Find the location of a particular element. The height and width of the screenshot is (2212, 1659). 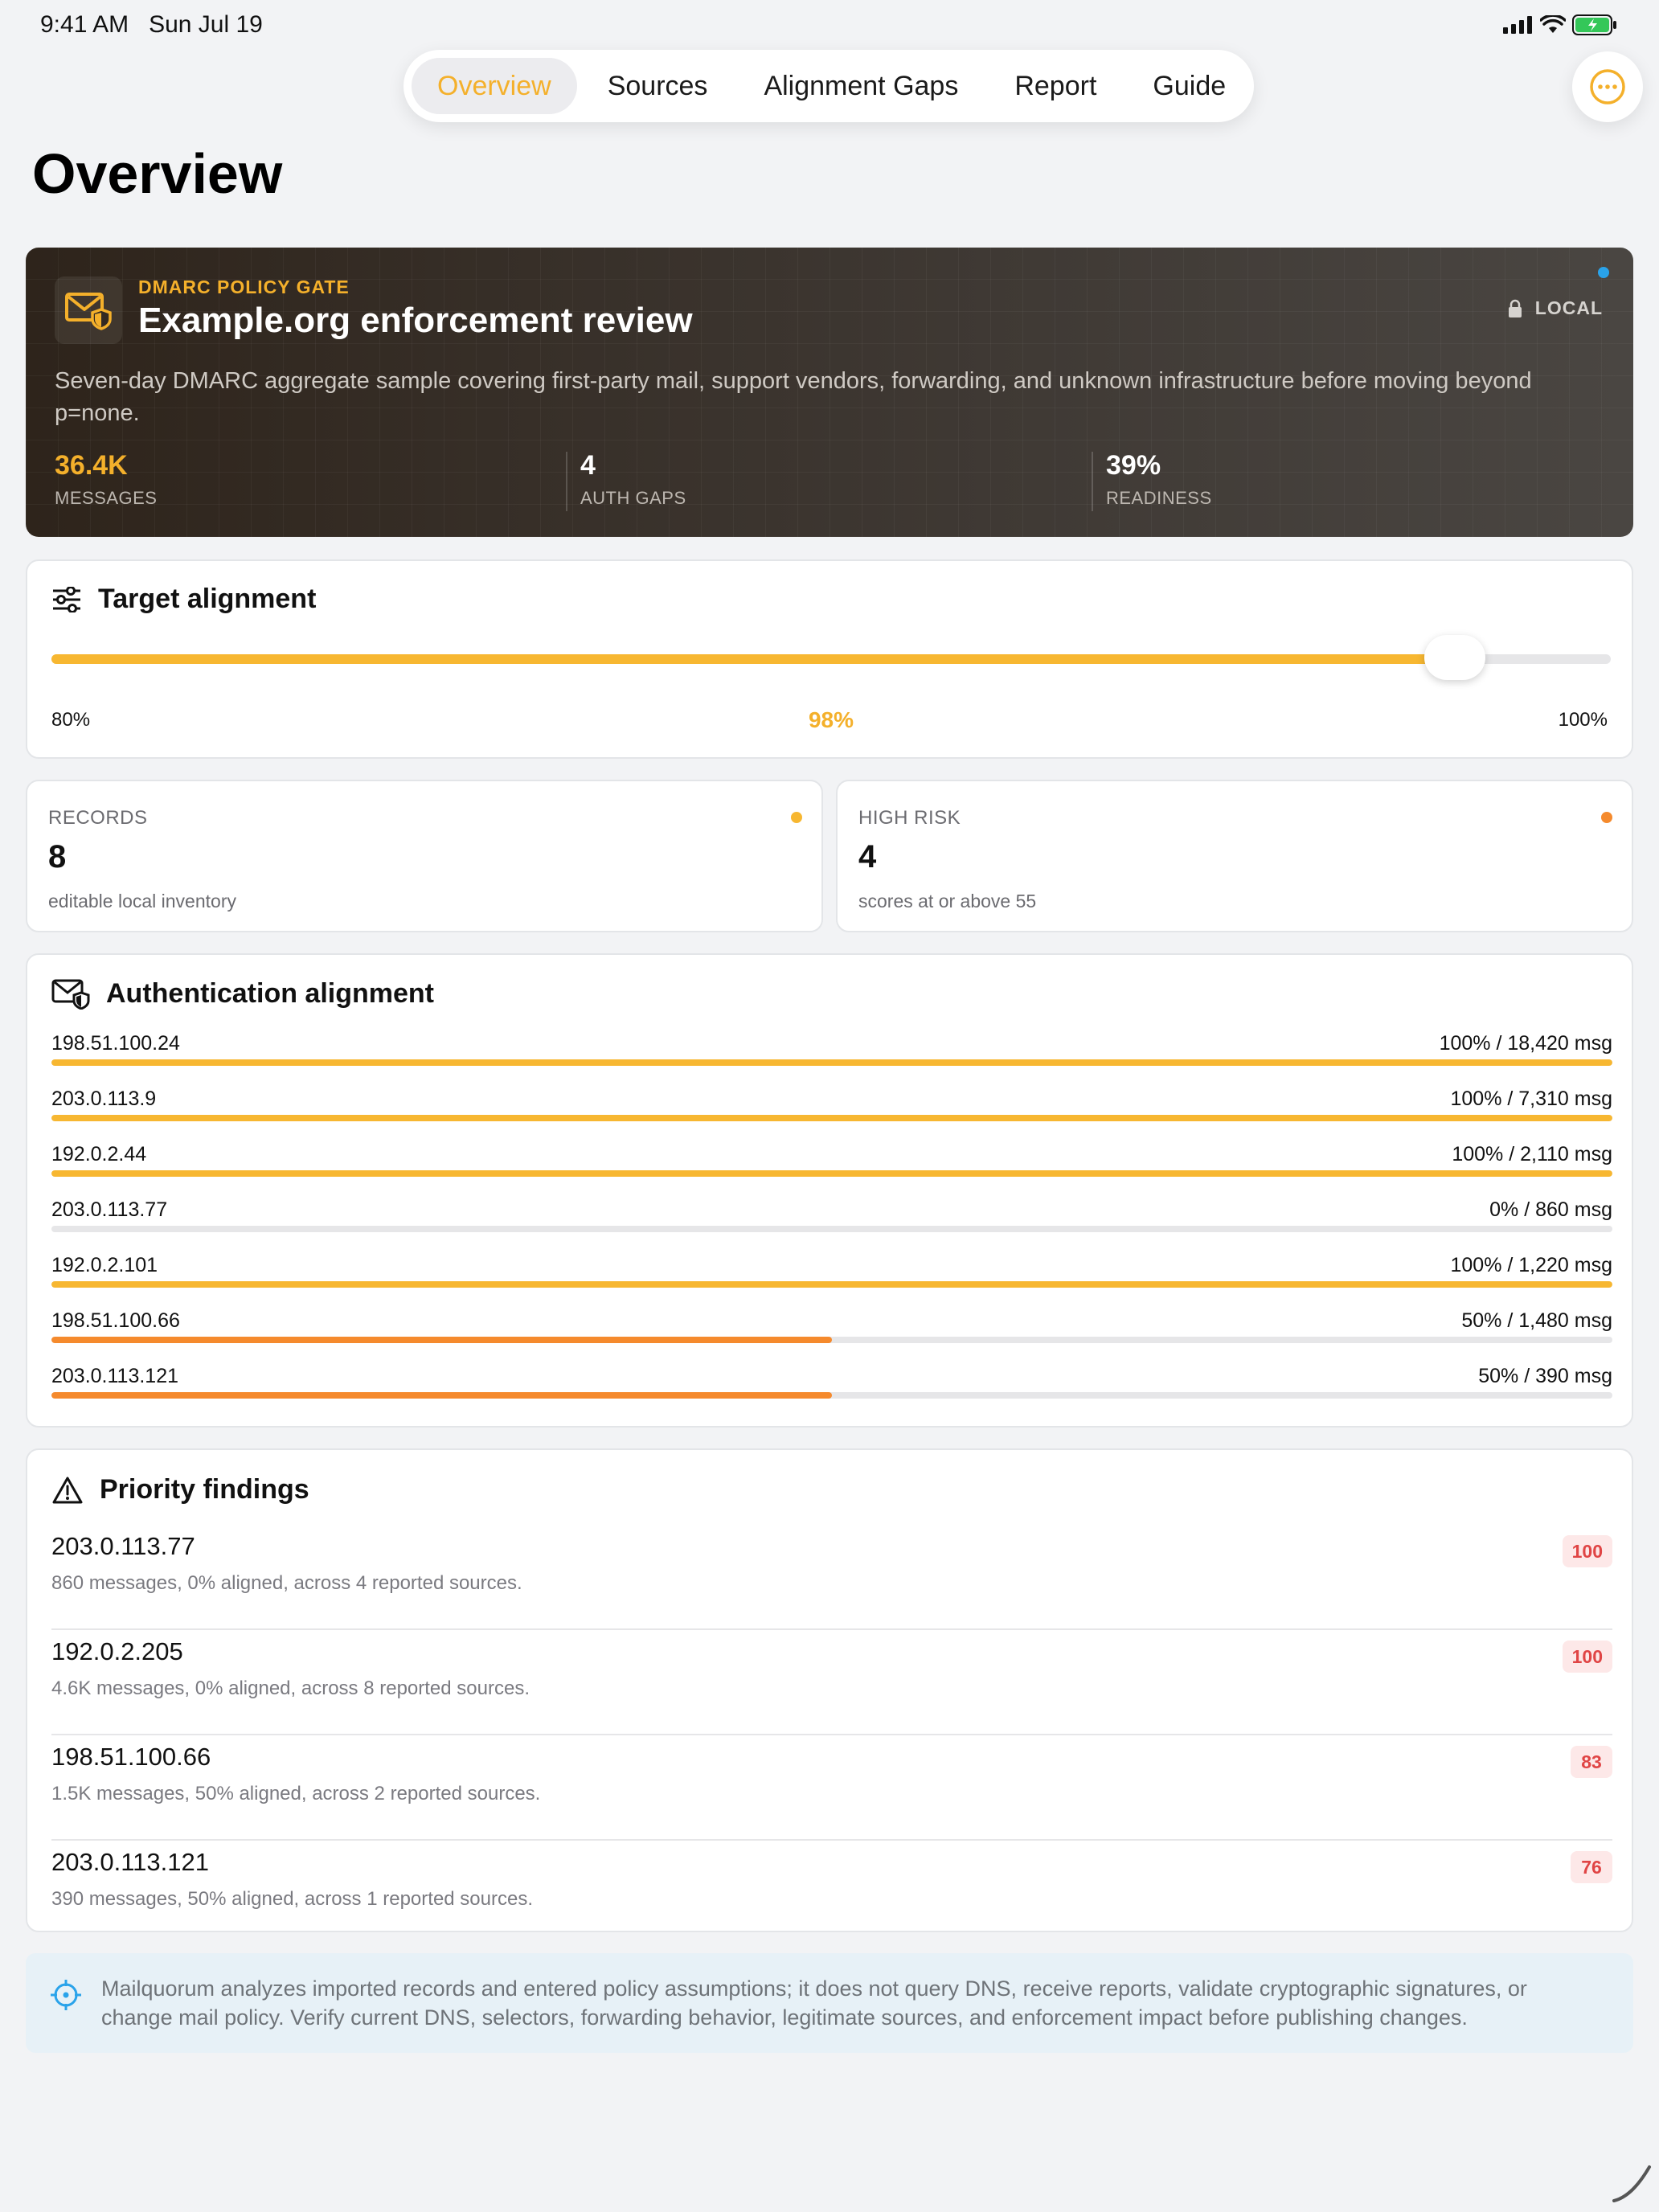

warning-icon is located at coordinates (67, 1490).